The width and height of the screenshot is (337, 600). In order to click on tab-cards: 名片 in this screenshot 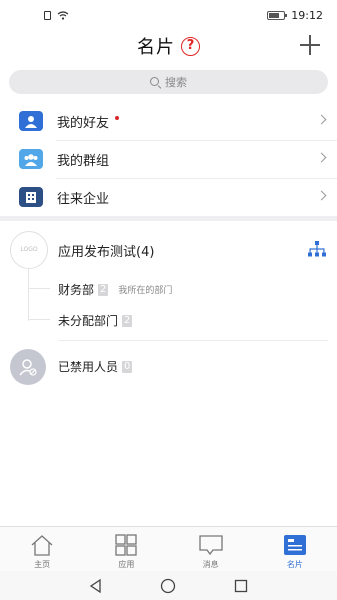, I will do `click(295, 549)`.